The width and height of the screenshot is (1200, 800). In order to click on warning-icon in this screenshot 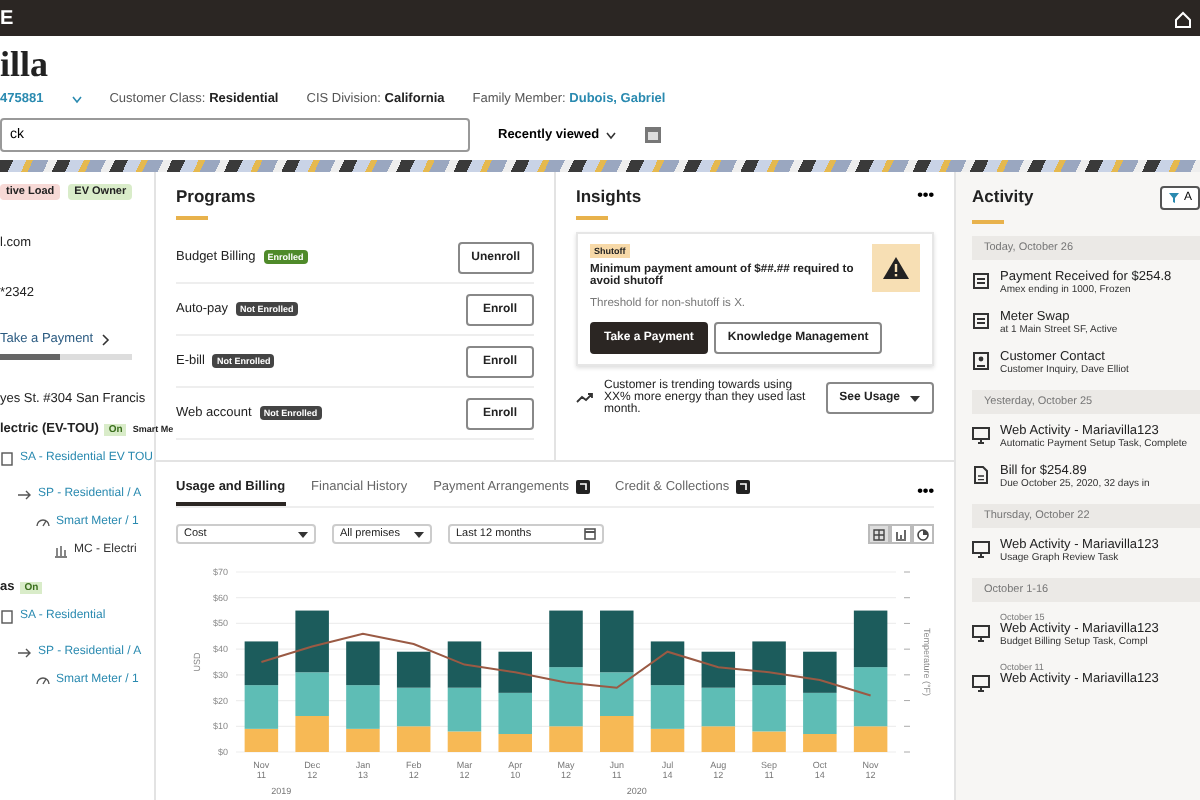, I will do `click(896, 268)`.